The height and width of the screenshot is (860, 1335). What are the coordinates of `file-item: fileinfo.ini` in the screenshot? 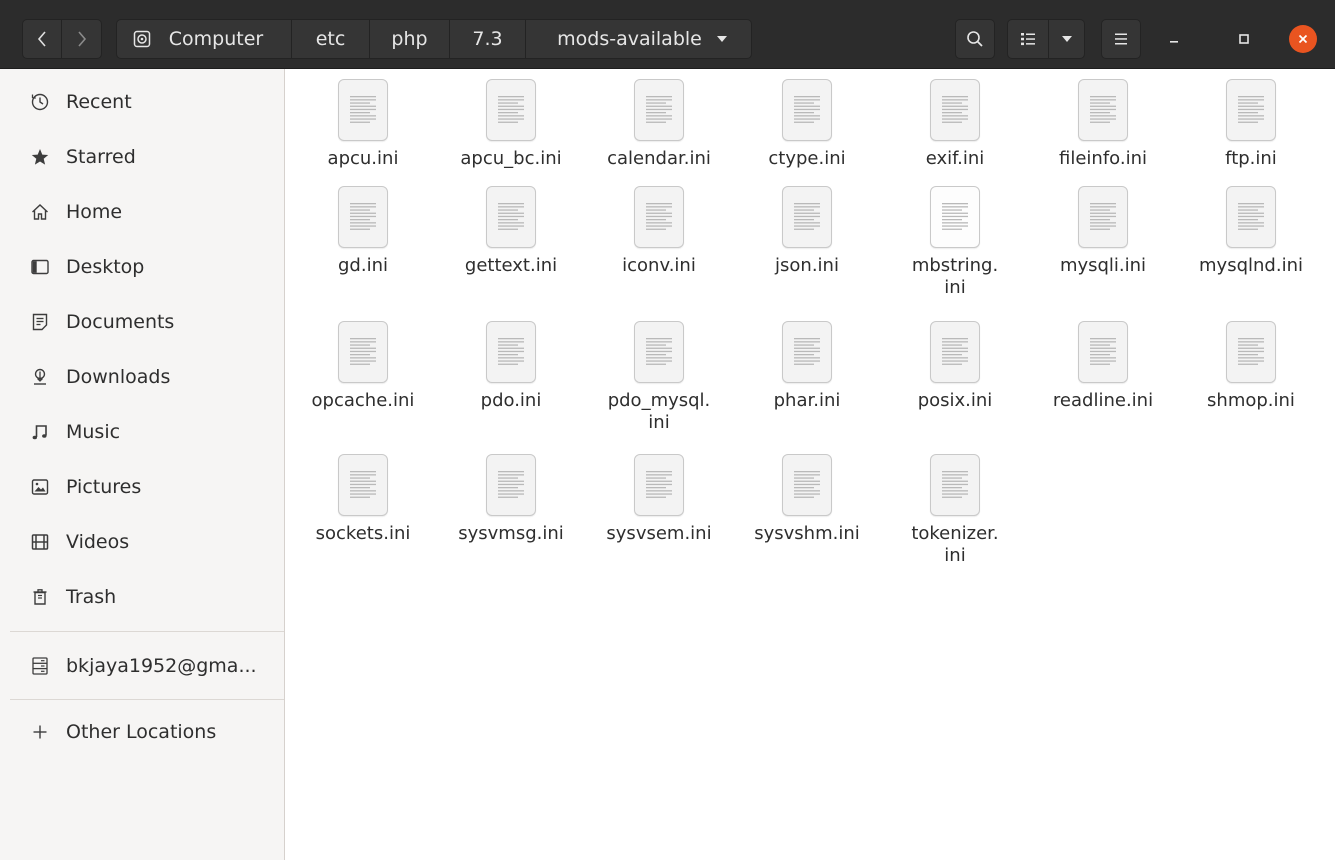 It's located at (1103, 119).